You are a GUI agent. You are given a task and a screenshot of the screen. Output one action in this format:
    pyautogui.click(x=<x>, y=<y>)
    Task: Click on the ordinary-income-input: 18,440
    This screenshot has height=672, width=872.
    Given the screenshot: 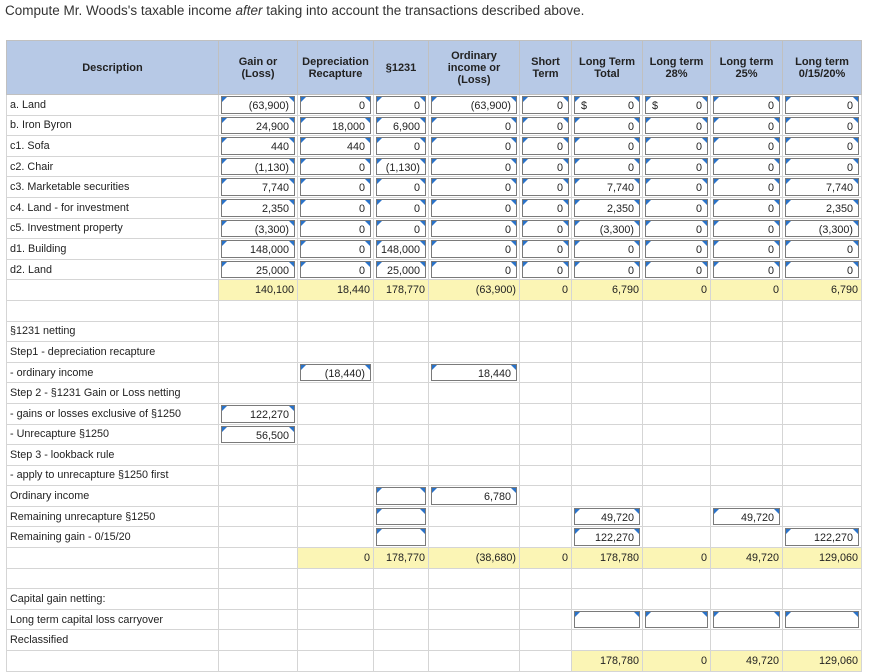 What is the action you would take?
    pyautogui.click(x=474, y=372)
    